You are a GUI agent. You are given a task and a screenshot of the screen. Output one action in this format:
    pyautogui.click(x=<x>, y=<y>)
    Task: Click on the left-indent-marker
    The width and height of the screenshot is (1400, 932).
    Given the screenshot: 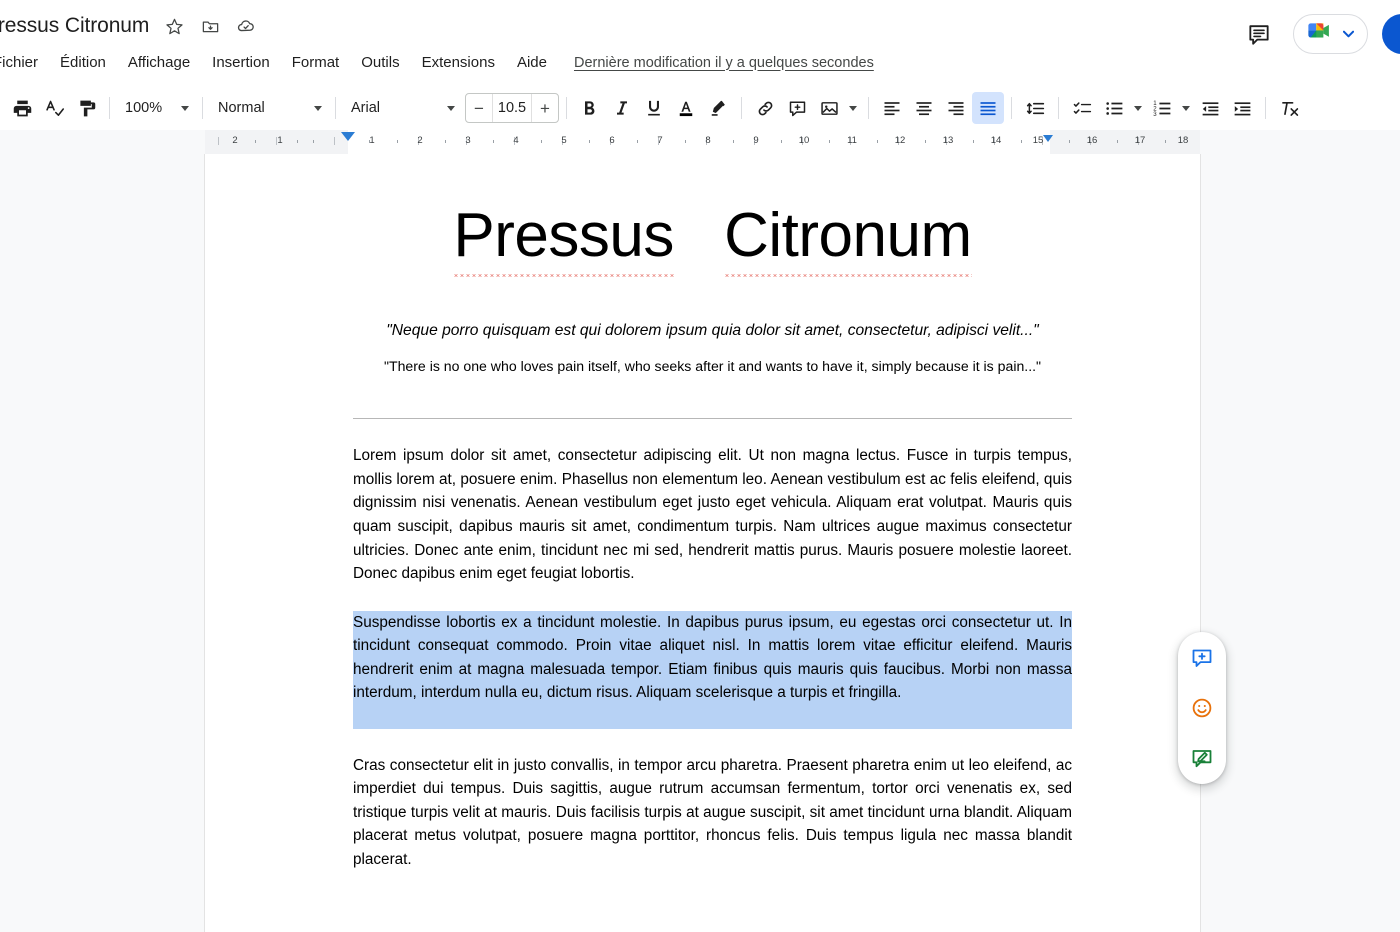 What is the action you would take?
    pyautogui.click(x=348, y=136)
    